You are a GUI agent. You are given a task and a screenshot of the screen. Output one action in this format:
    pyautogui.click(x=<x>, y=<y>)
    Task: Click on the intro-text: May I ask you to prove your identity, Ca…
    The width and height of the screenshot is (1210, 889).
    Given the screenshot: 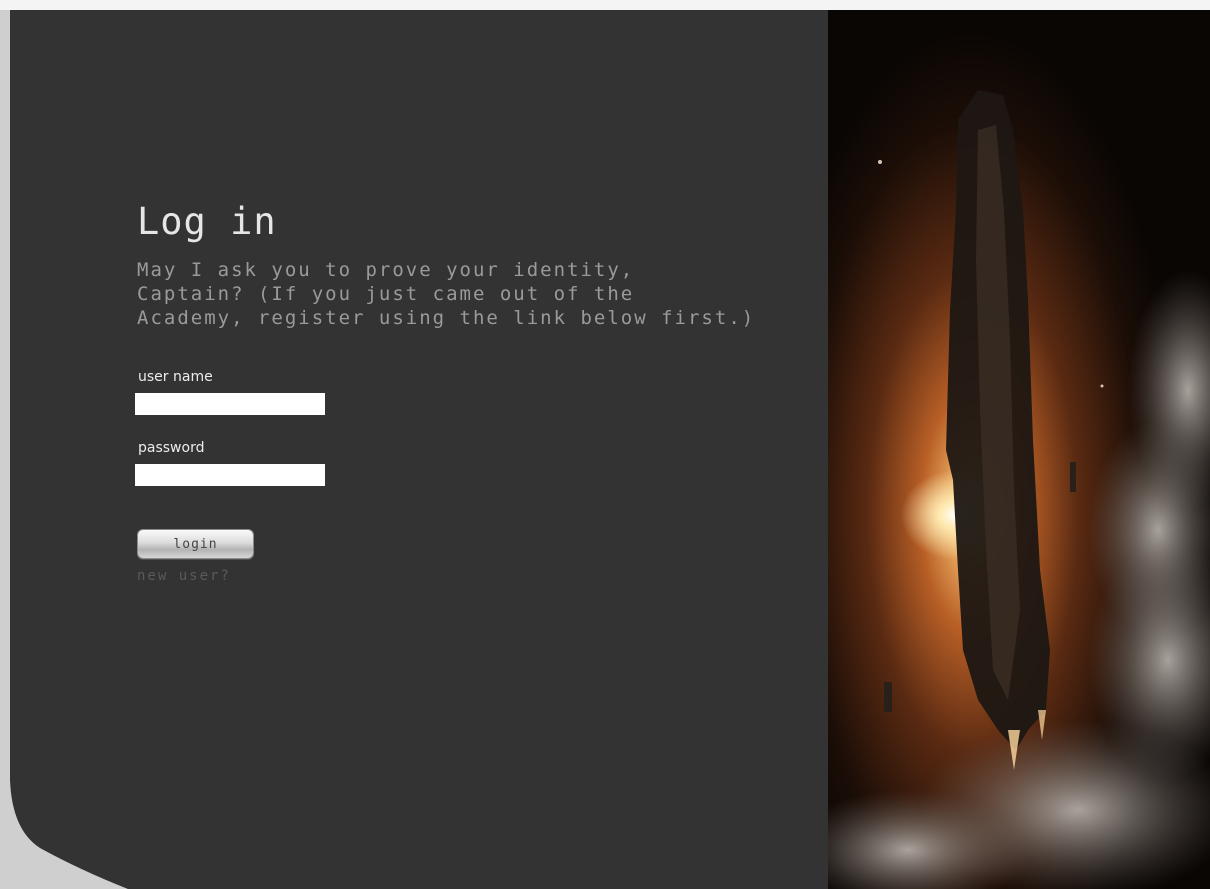 What is the action you would take?
    pyautogui.click(x=446, y=294)
    